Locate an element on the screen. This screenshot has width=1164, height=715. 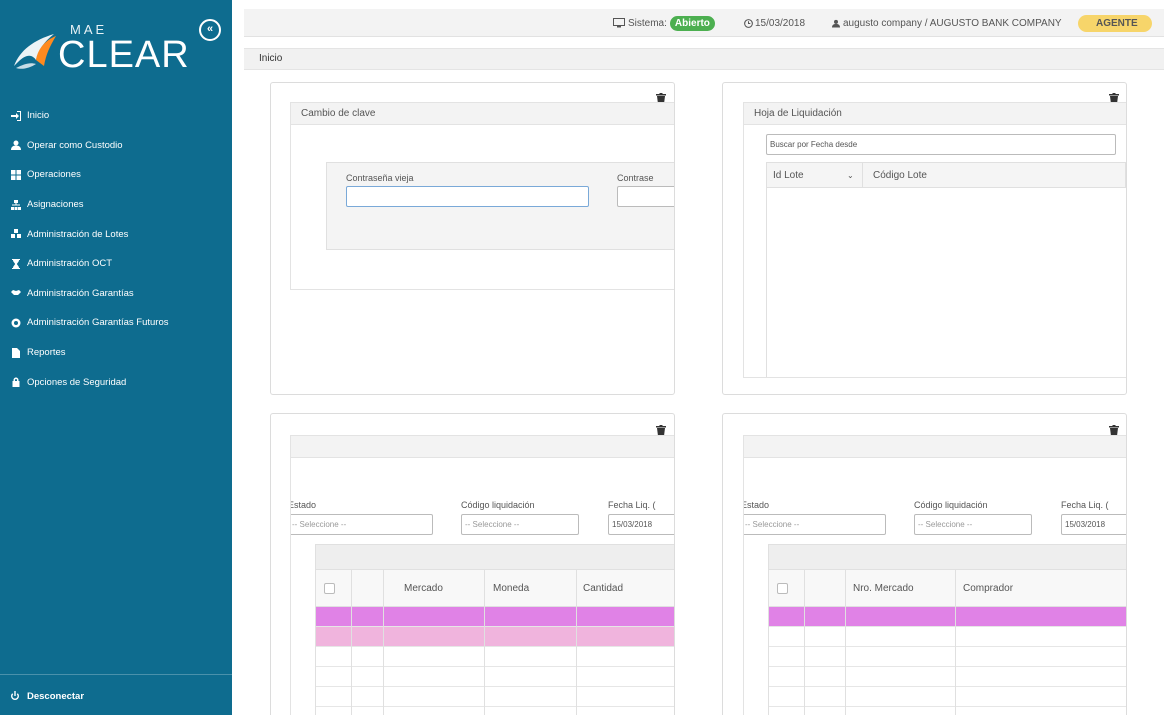
column-header-id-lote: Id Lote ⌄ is located at coordinates (815, 175).